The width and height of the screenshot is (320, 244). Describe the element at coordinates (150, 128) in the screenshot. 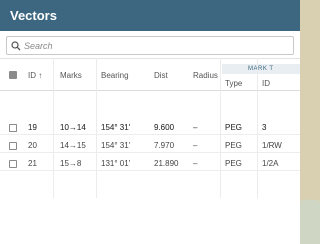

I see `table-row: 19 10→14 154° 31' 9.600 – PEG 3` at that location.